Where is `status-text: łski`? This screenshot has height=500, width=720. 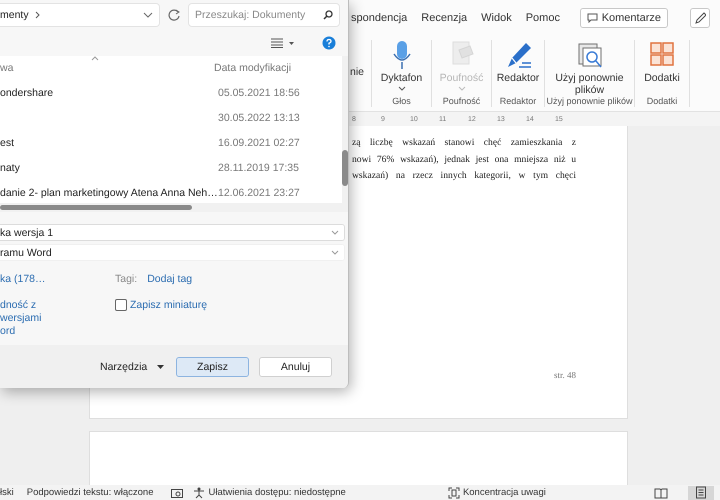 status-text: łski is located at coordinates (7, 492).